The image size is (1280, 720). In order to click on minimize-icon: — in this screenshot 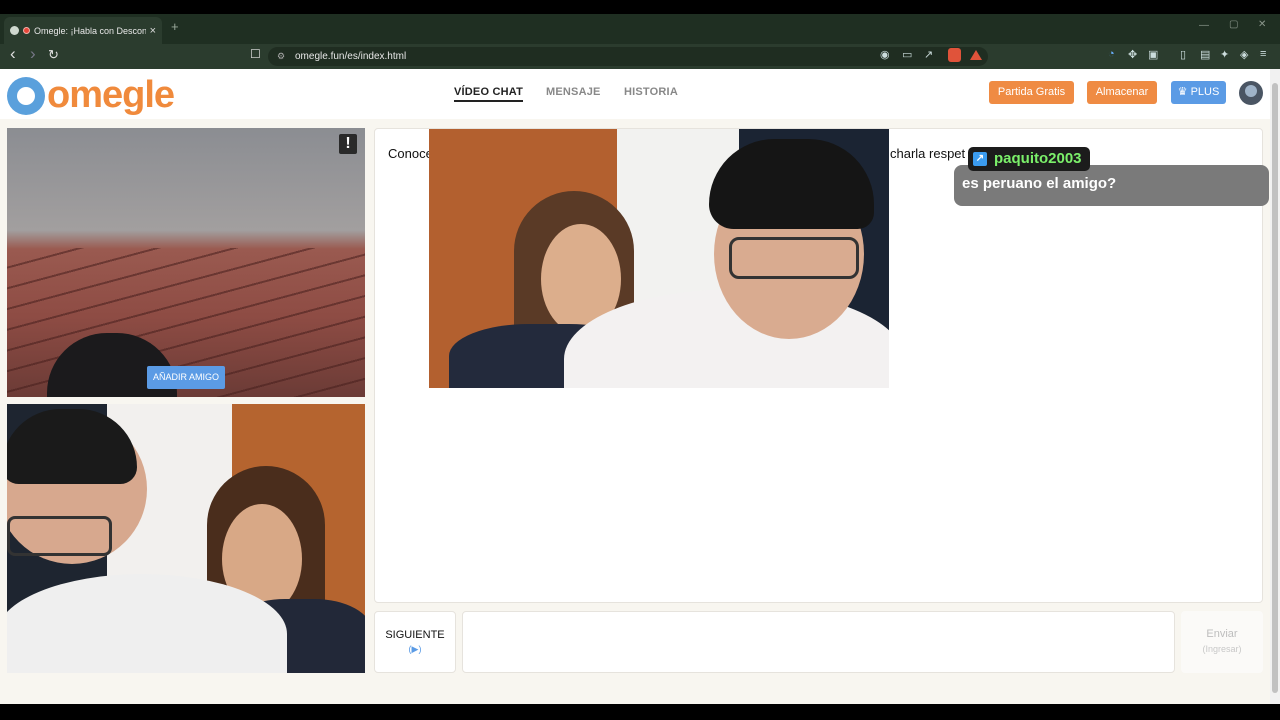, I will do `click(1204, 25)`.